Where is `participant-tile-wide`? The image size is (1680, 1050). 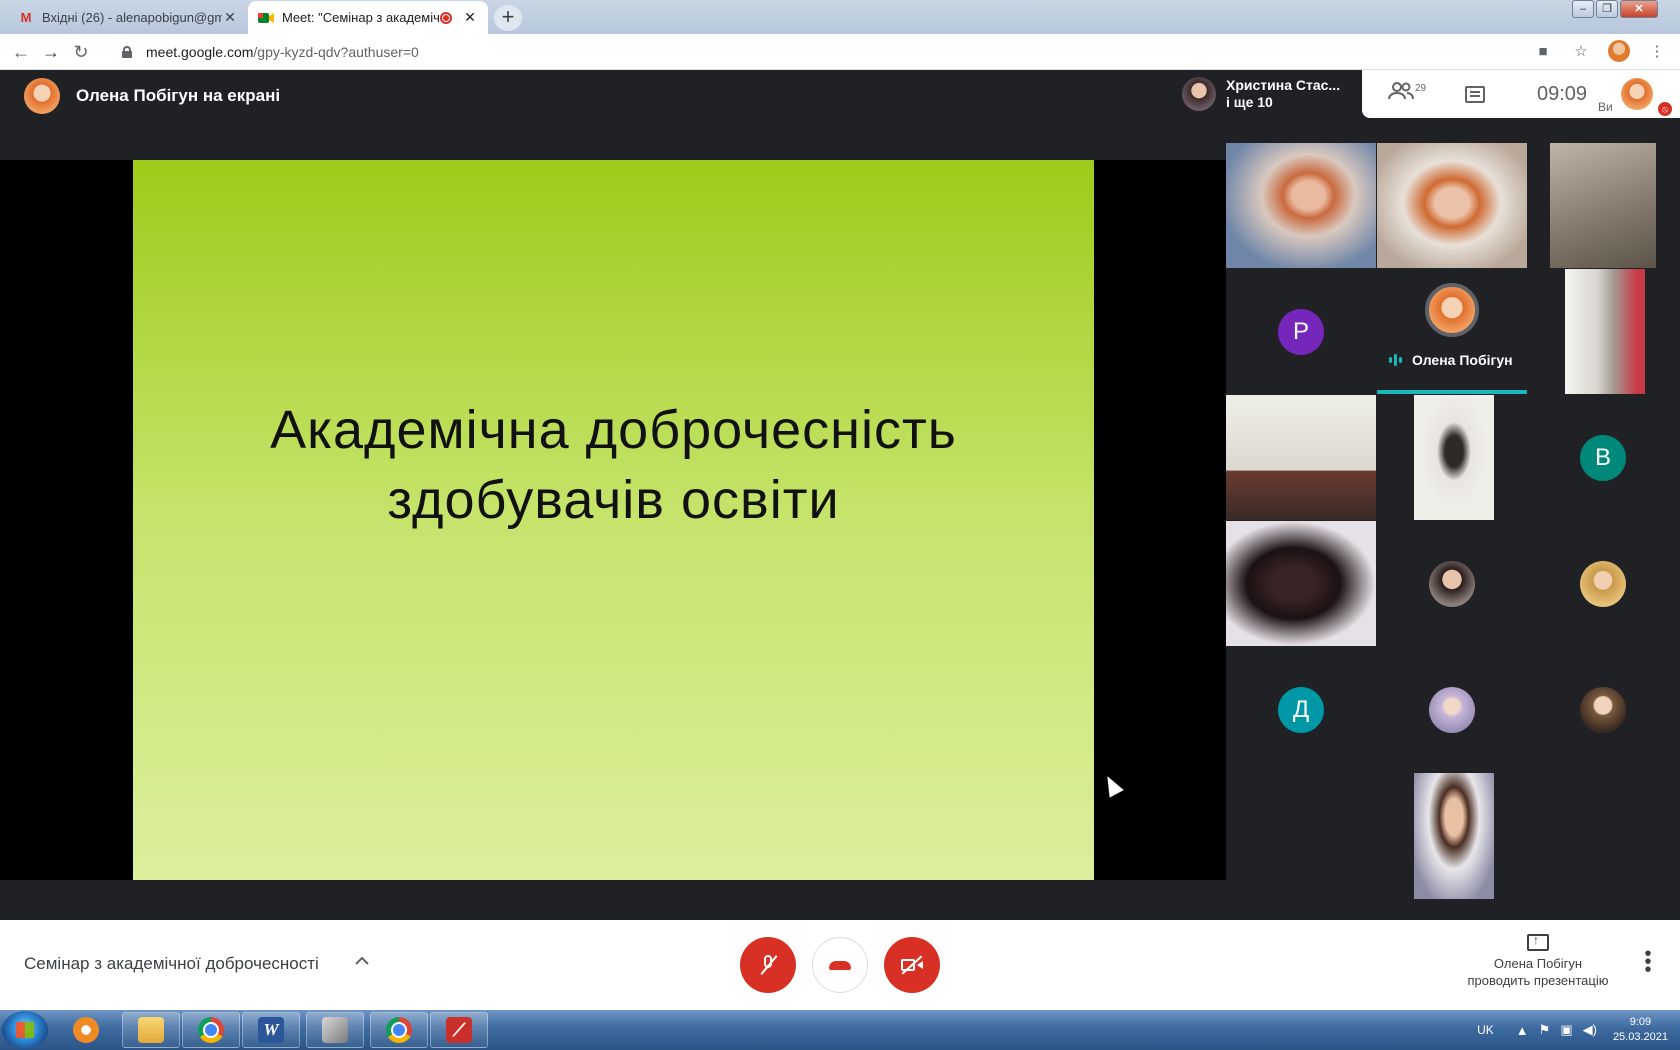
participant-tile-wide is located at coordinates (1452, 836).